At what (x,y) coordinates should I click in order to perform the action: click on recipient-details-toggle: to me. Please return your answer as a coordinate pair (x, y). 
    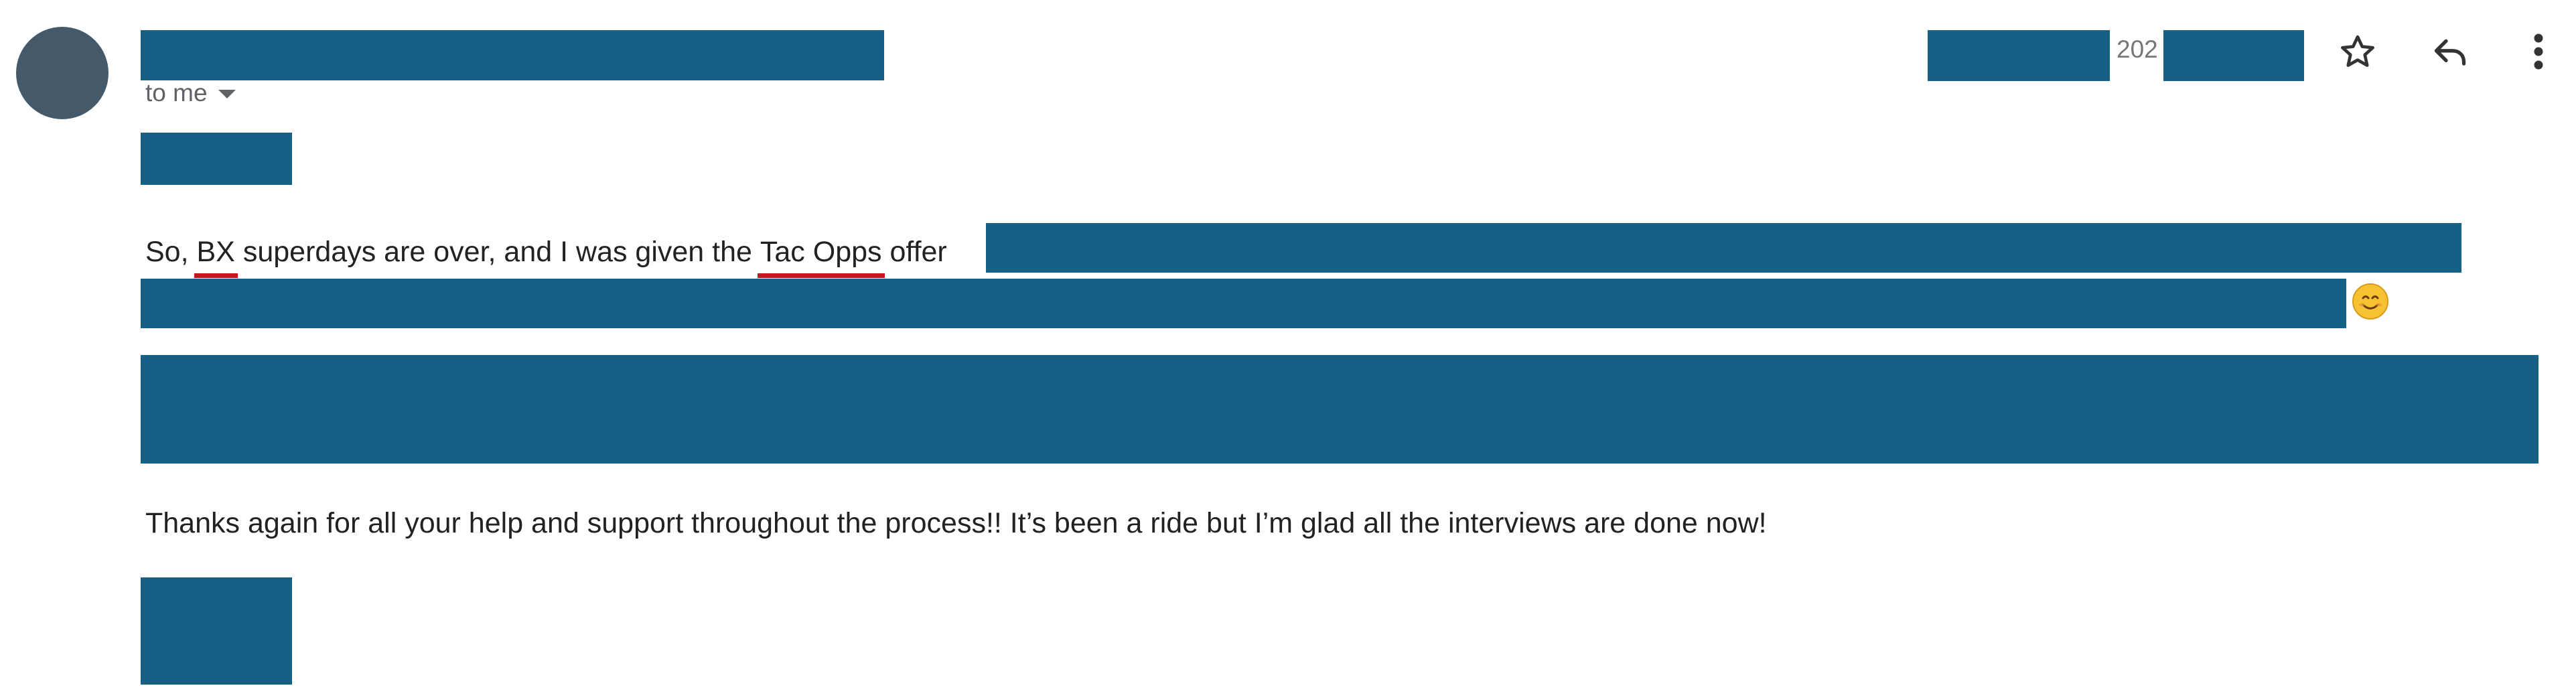
    Looking at the image, I should click on (190, 93).